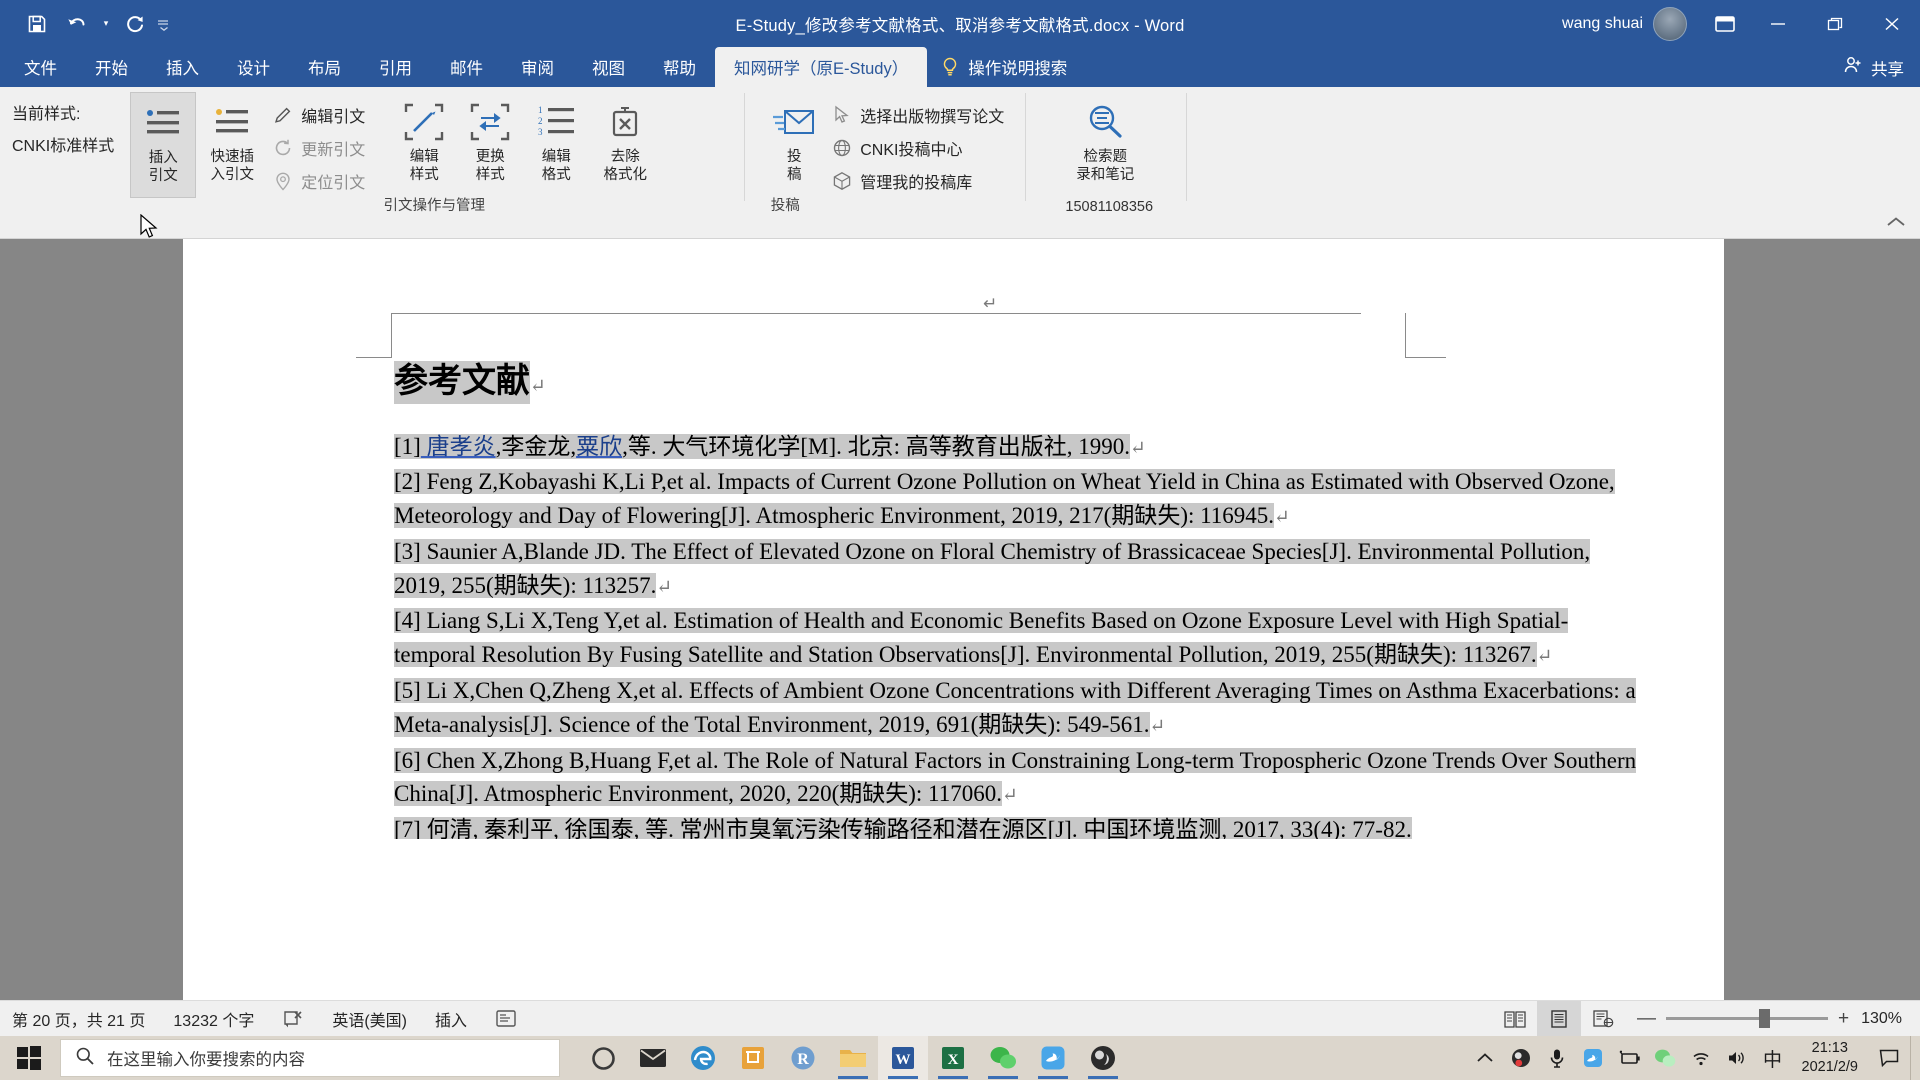  Describe the element at coordinates (1003, 1058) in the screenshot. I see `wechat-icon` at that location.